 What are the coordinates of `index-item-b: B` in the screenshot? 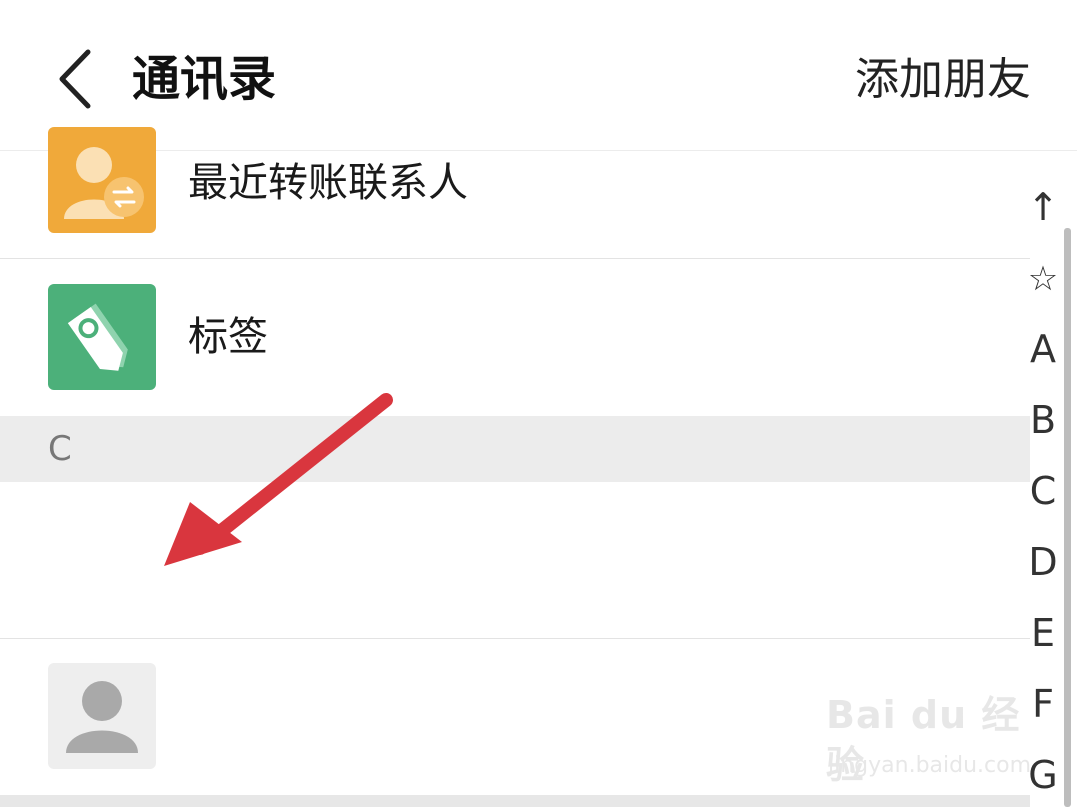 It's located at (1043, 420).